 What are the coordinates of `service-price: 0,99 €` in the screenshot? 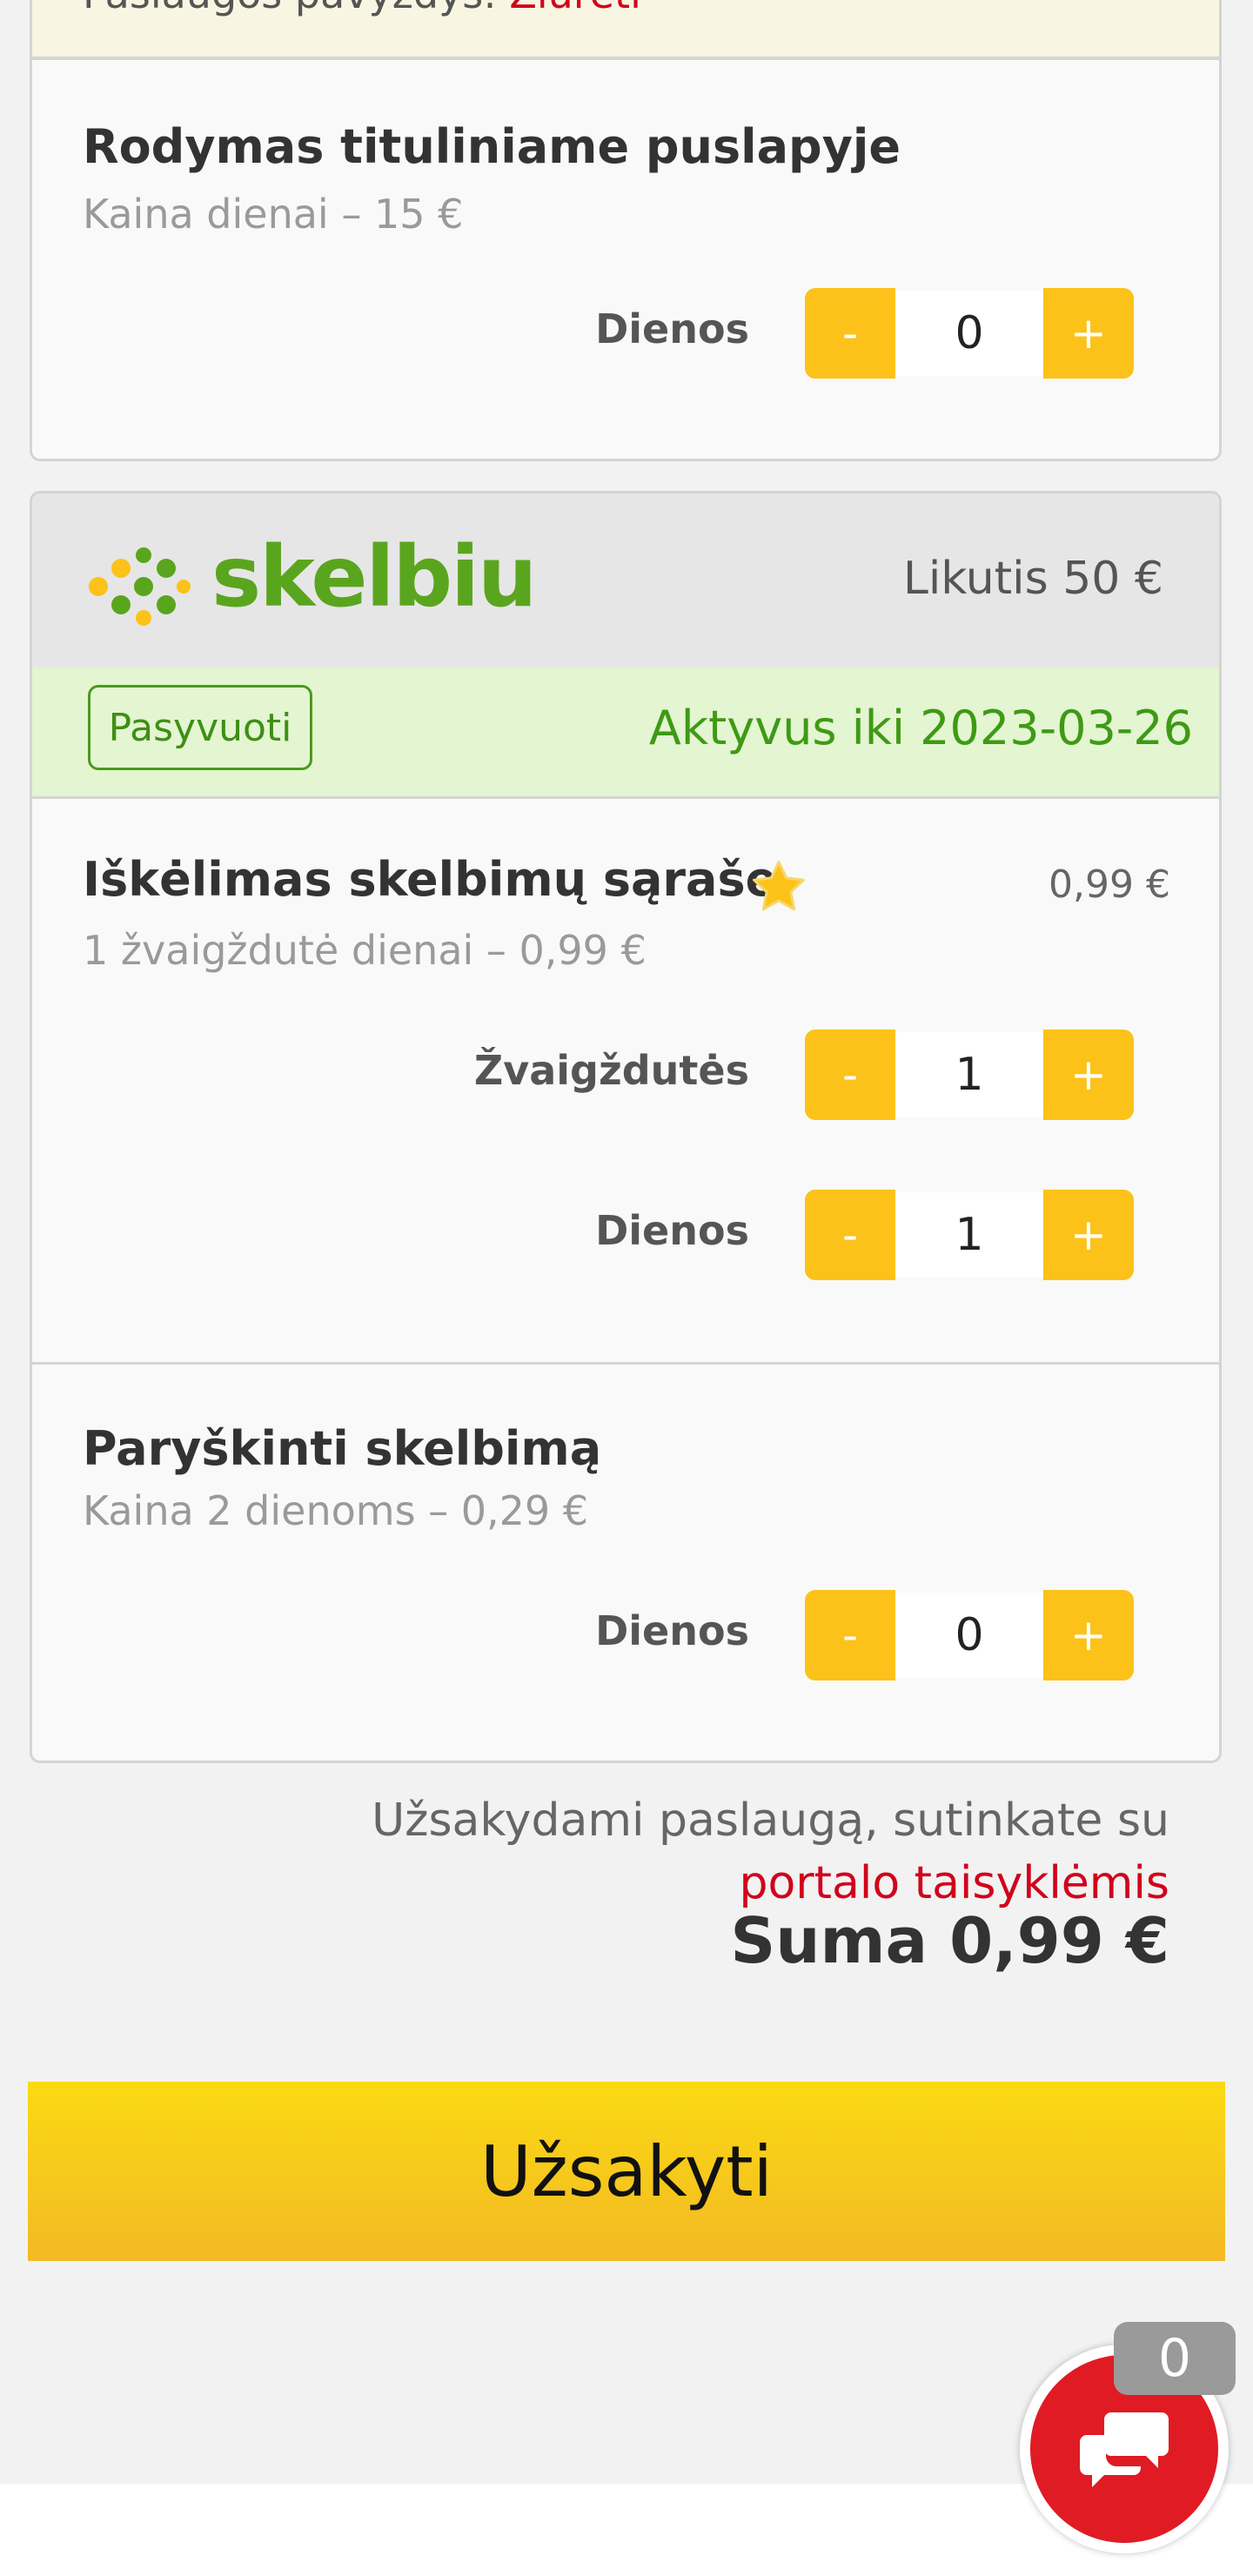 It's located at (1109, 884).